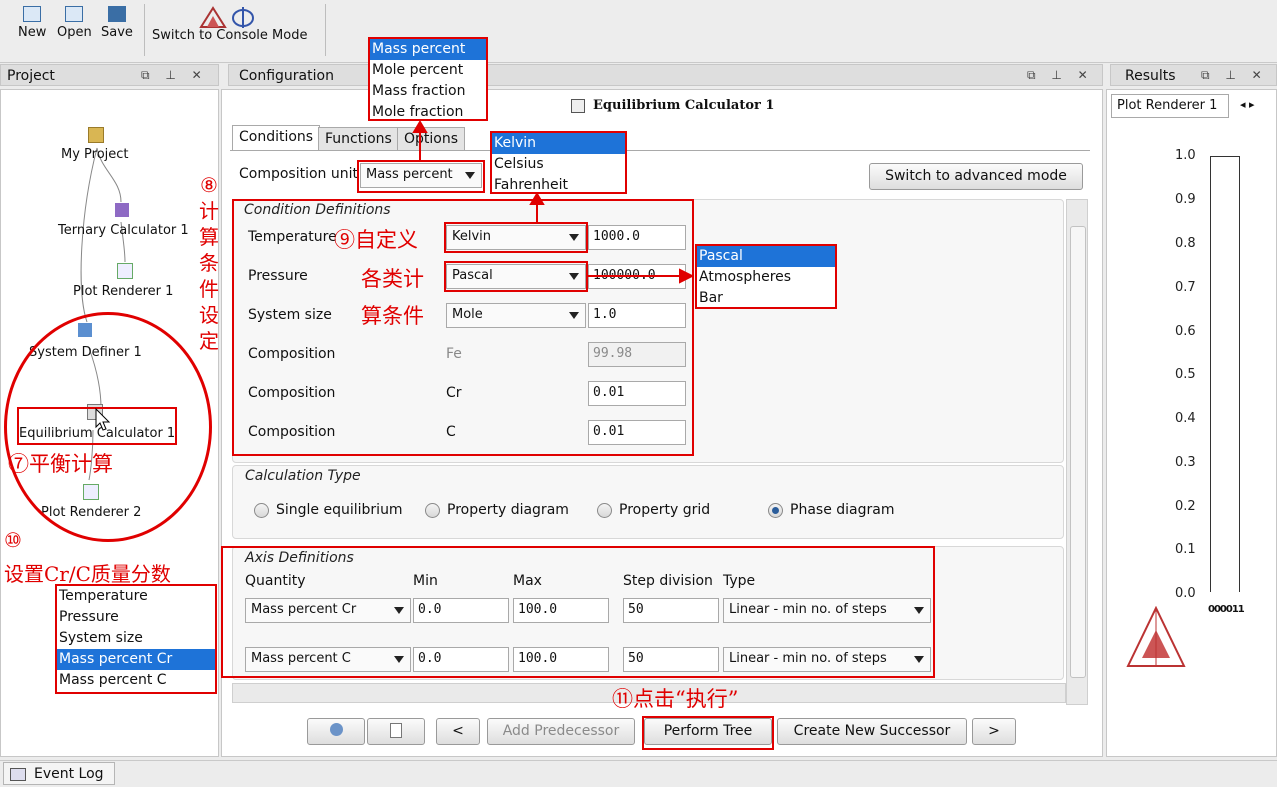 The height and width of the screenshot is (787, 1277). Describe the element at coordinates (392, 316) in the screenshot. I see `annotation-9-line3: 算条件` at that location.